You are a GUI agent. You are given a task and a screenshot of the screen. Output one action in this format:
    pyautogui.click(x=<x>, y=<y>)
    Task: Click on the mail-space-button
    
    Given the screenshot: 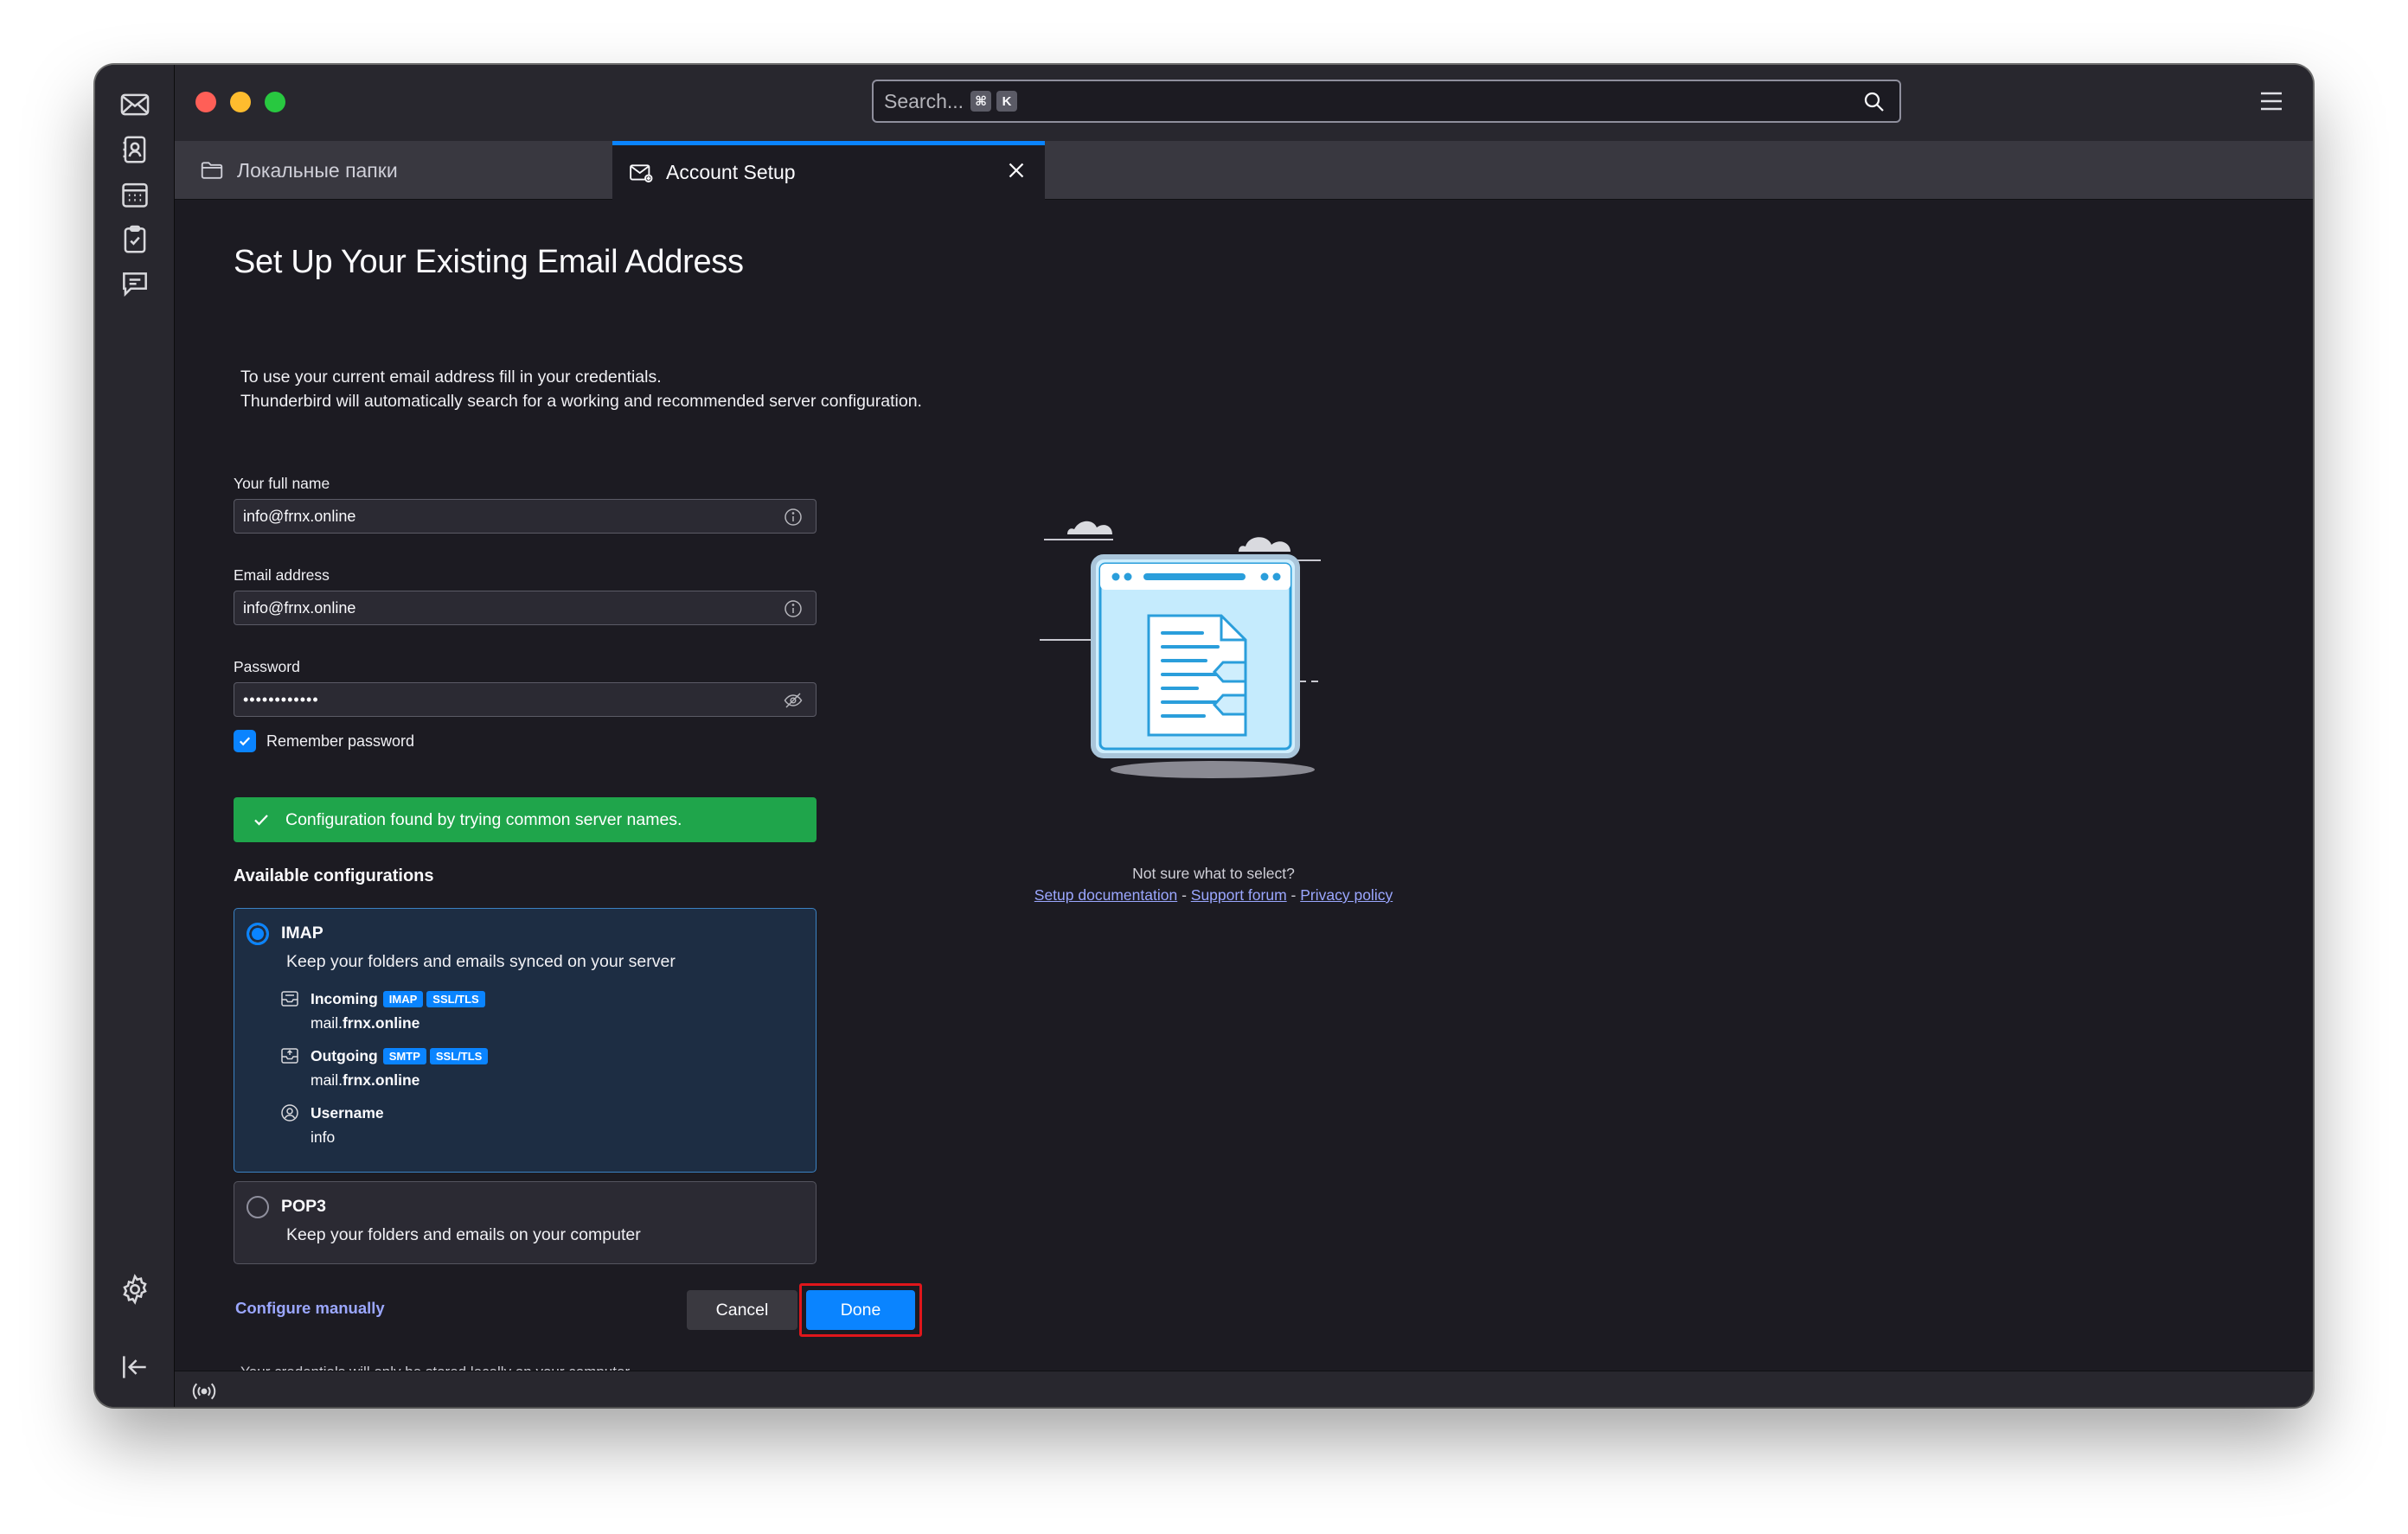 What is the action you would take?
    pyautogui.click(x=135, y=104)
    